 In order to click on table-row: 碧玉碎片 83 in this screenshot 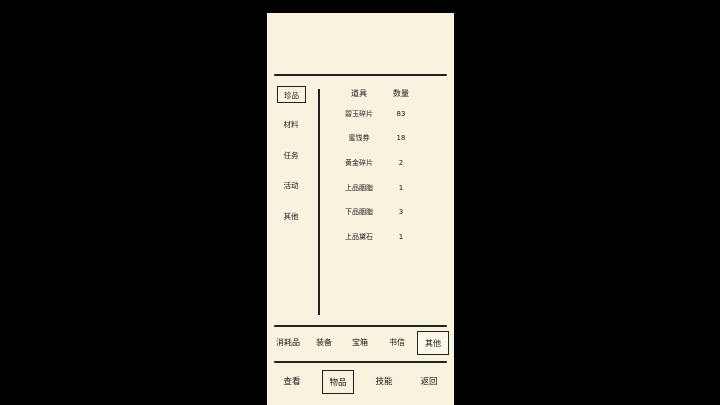, I will do `click(382, 114)`.